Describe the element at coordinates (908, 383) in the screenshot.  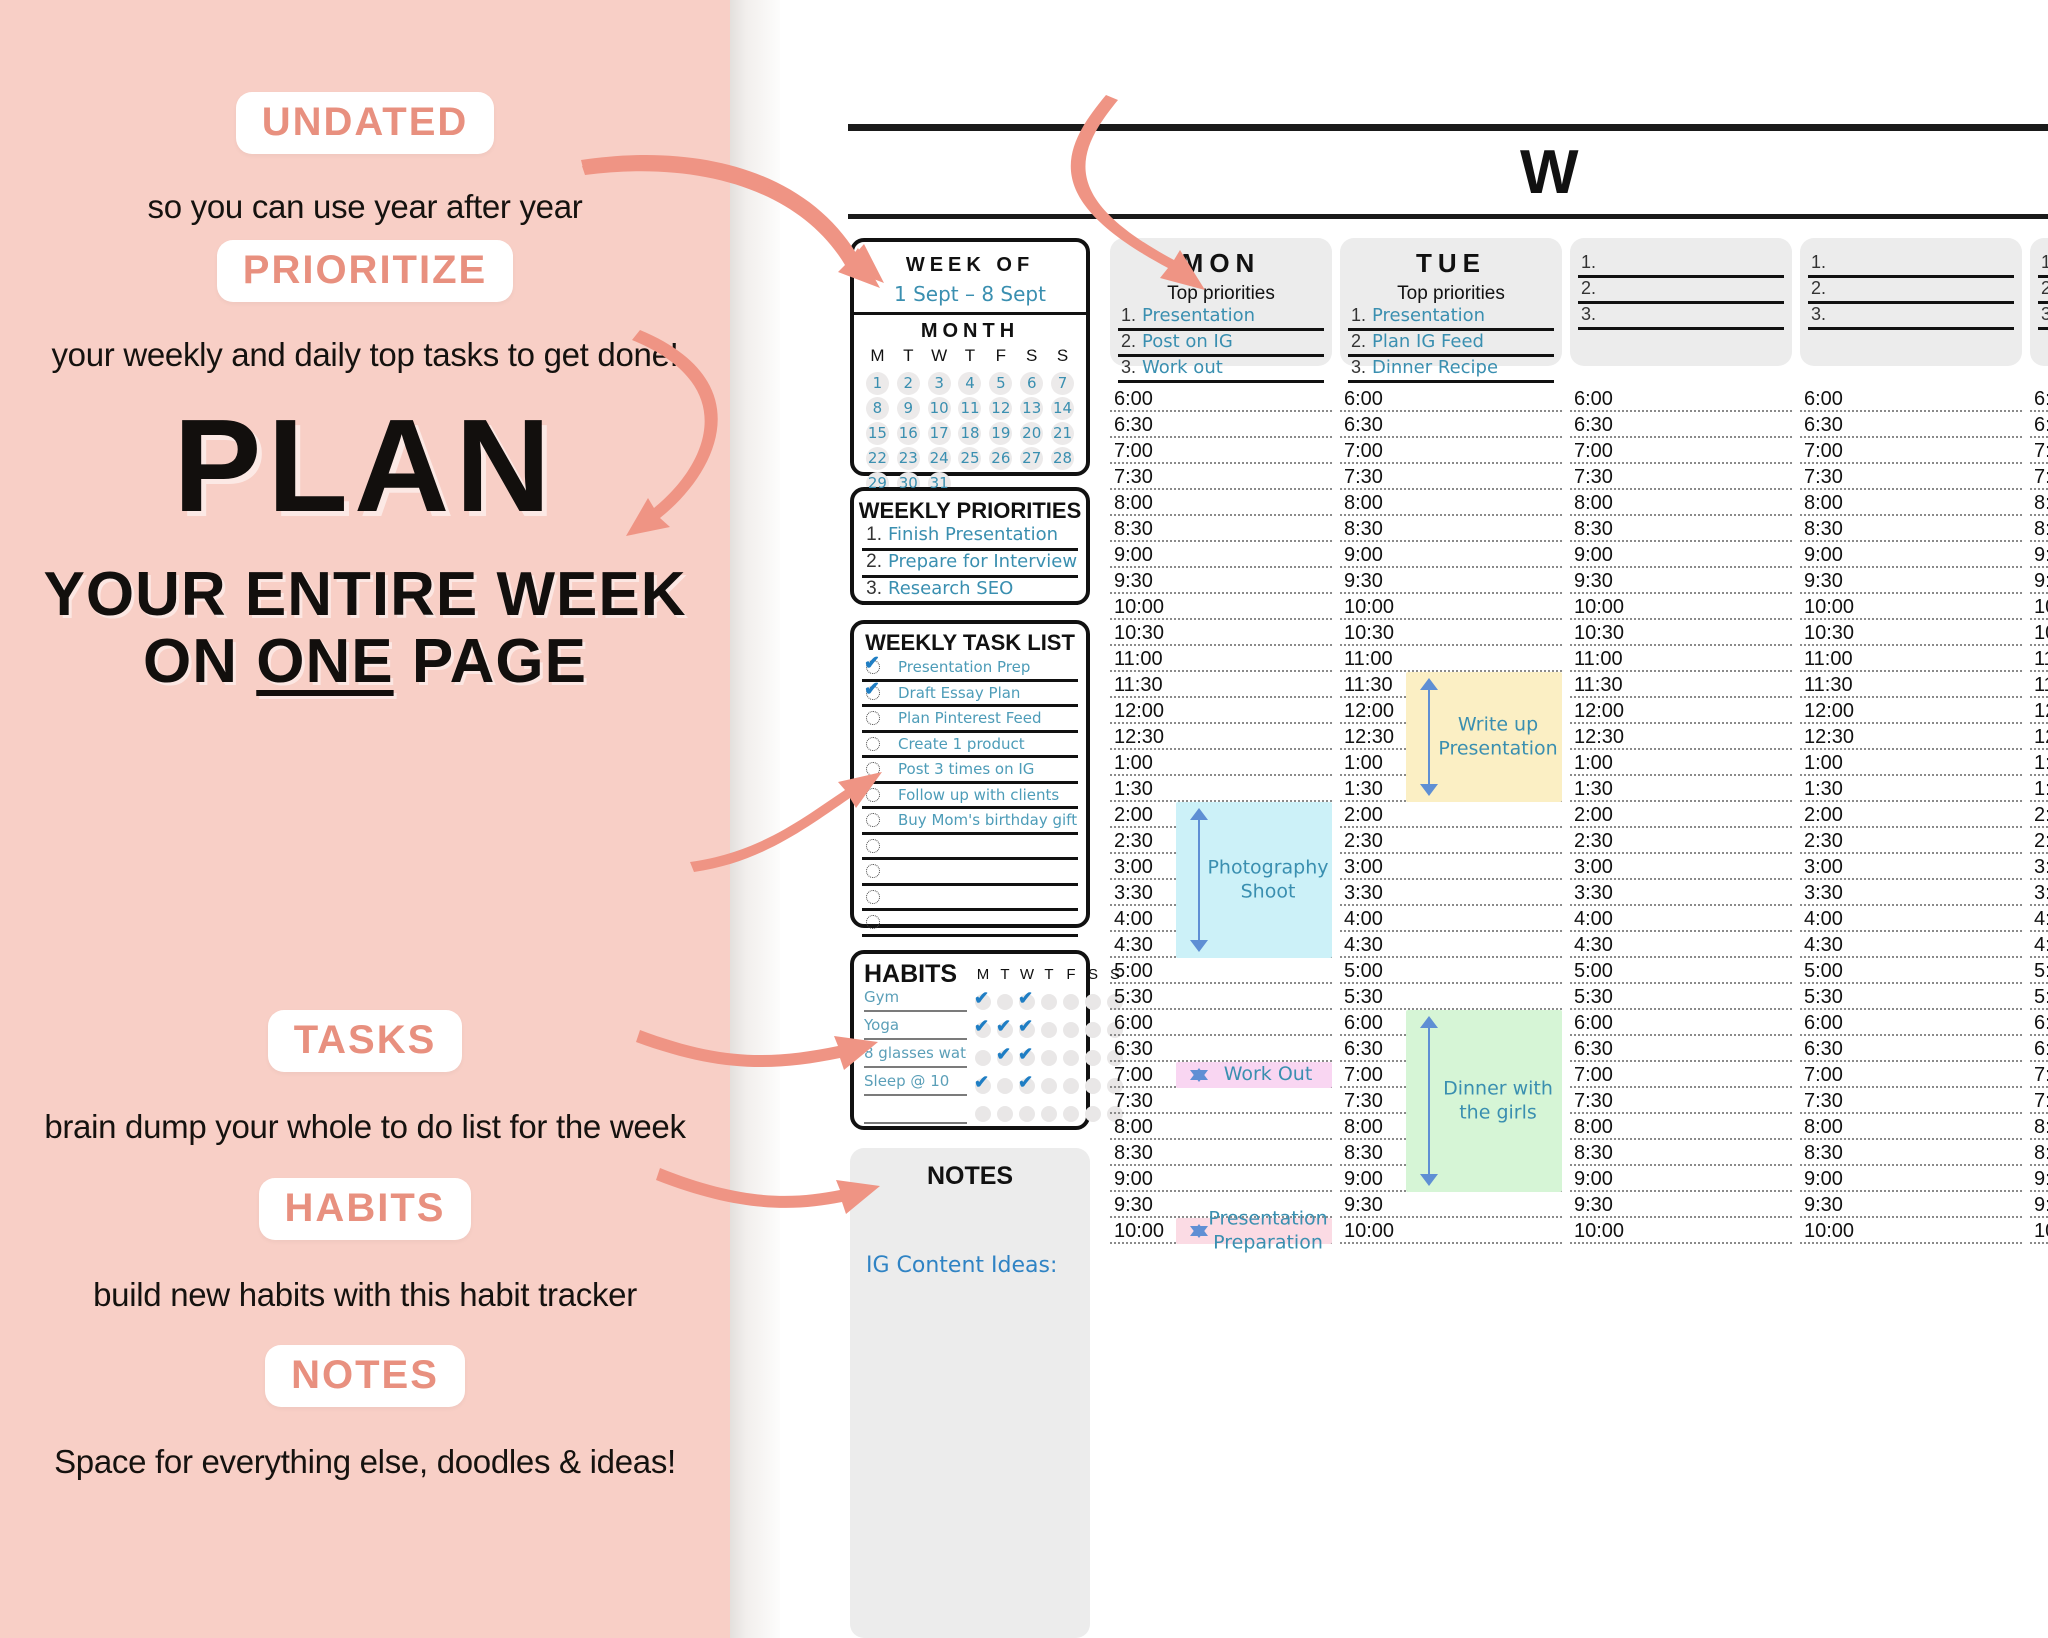
I see `calendar-day: 2` at that location.